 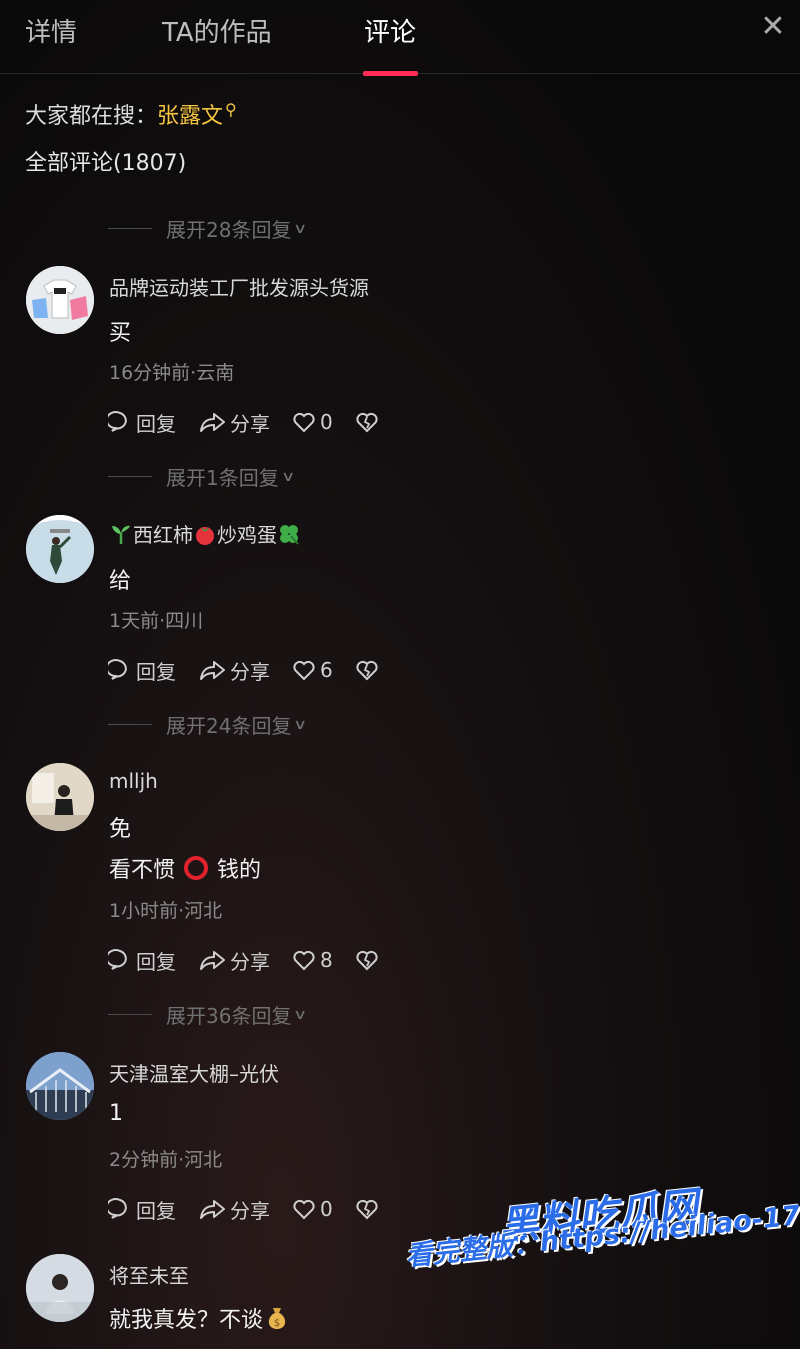 I want to click on comment-text-line2: 看不惯 钱的, so click(x=185, y=870).